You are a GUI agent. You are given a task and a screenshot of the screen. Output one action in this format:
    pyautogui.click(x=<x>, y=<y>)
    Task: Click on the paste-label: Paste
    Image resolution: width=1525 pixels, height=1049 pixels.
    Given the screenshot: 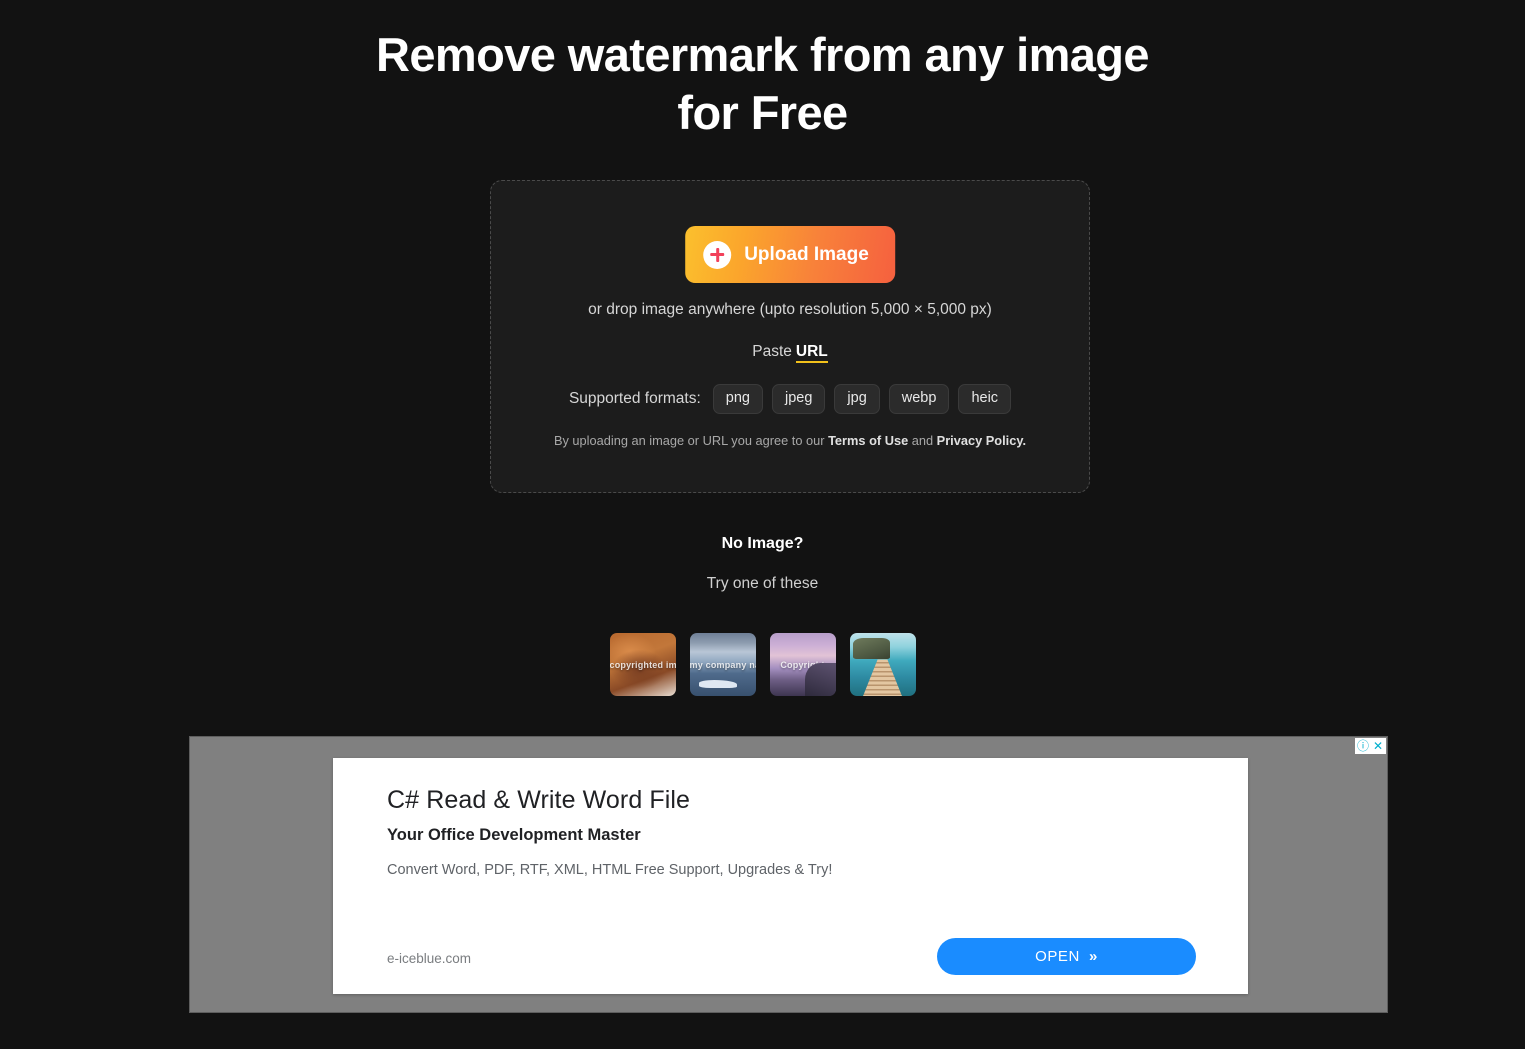 What is the action you would take?
    pyautogui.click(x=772, y=351)
    